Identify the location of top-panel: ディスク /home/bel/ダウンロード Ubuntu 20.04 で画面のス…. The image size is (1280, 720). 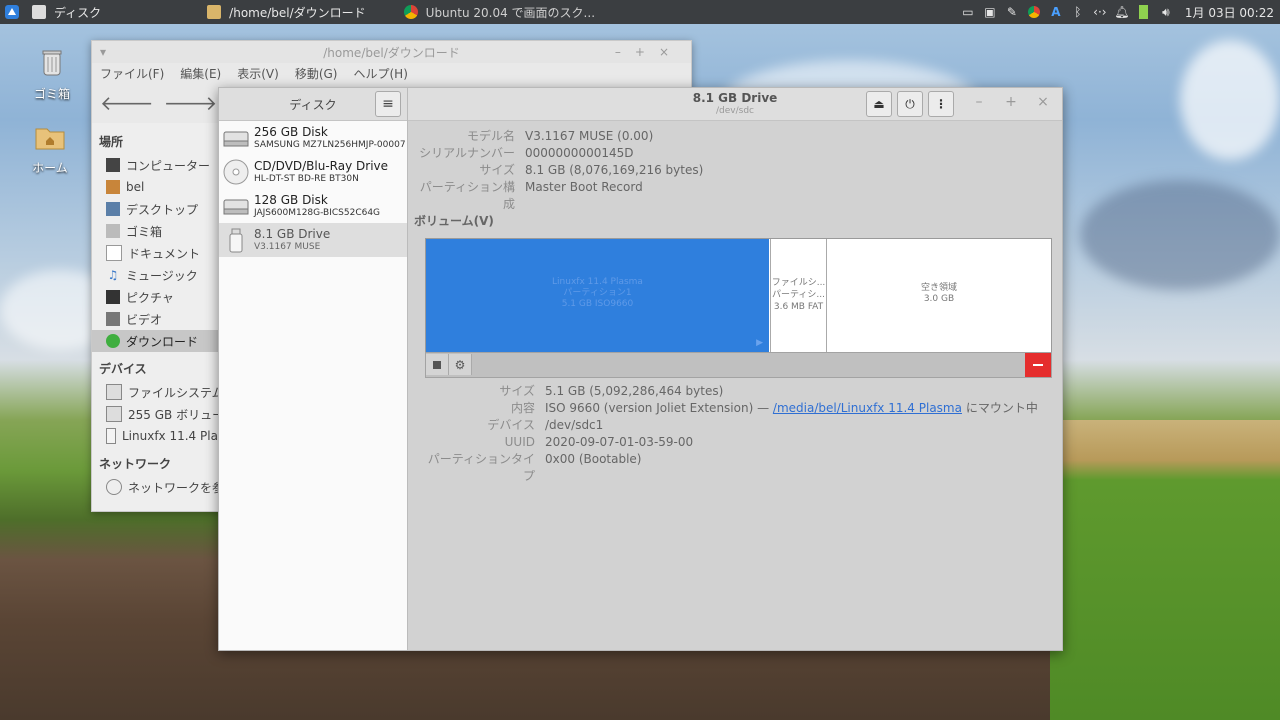
(640, 12).